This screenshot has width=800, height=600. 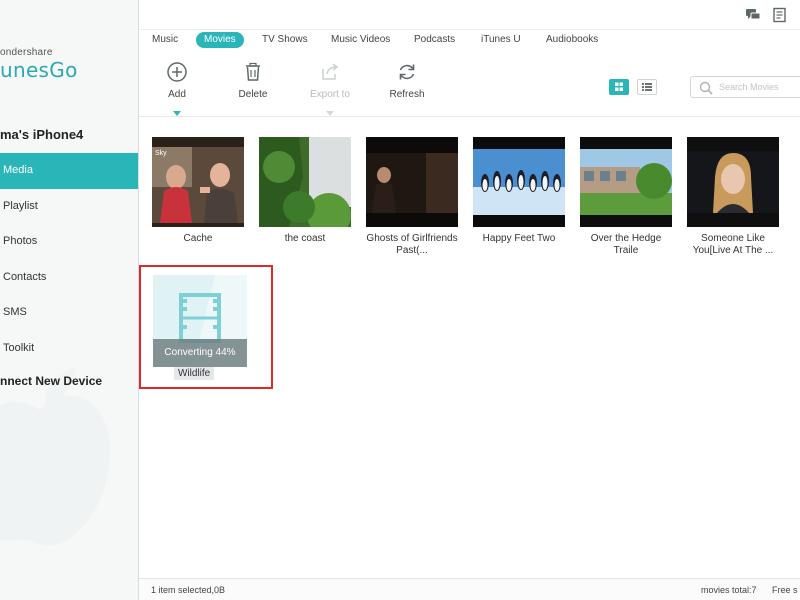 I want to click on title-bar, so click(x=469, y=15).